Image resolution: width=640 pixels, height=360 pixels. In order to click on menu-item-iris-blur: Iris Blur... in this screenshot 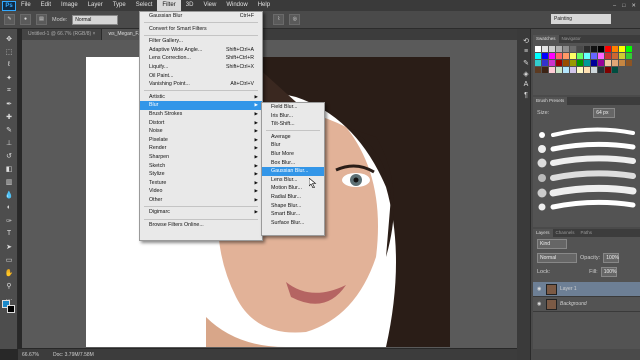, I will do `click(293, 116)`.